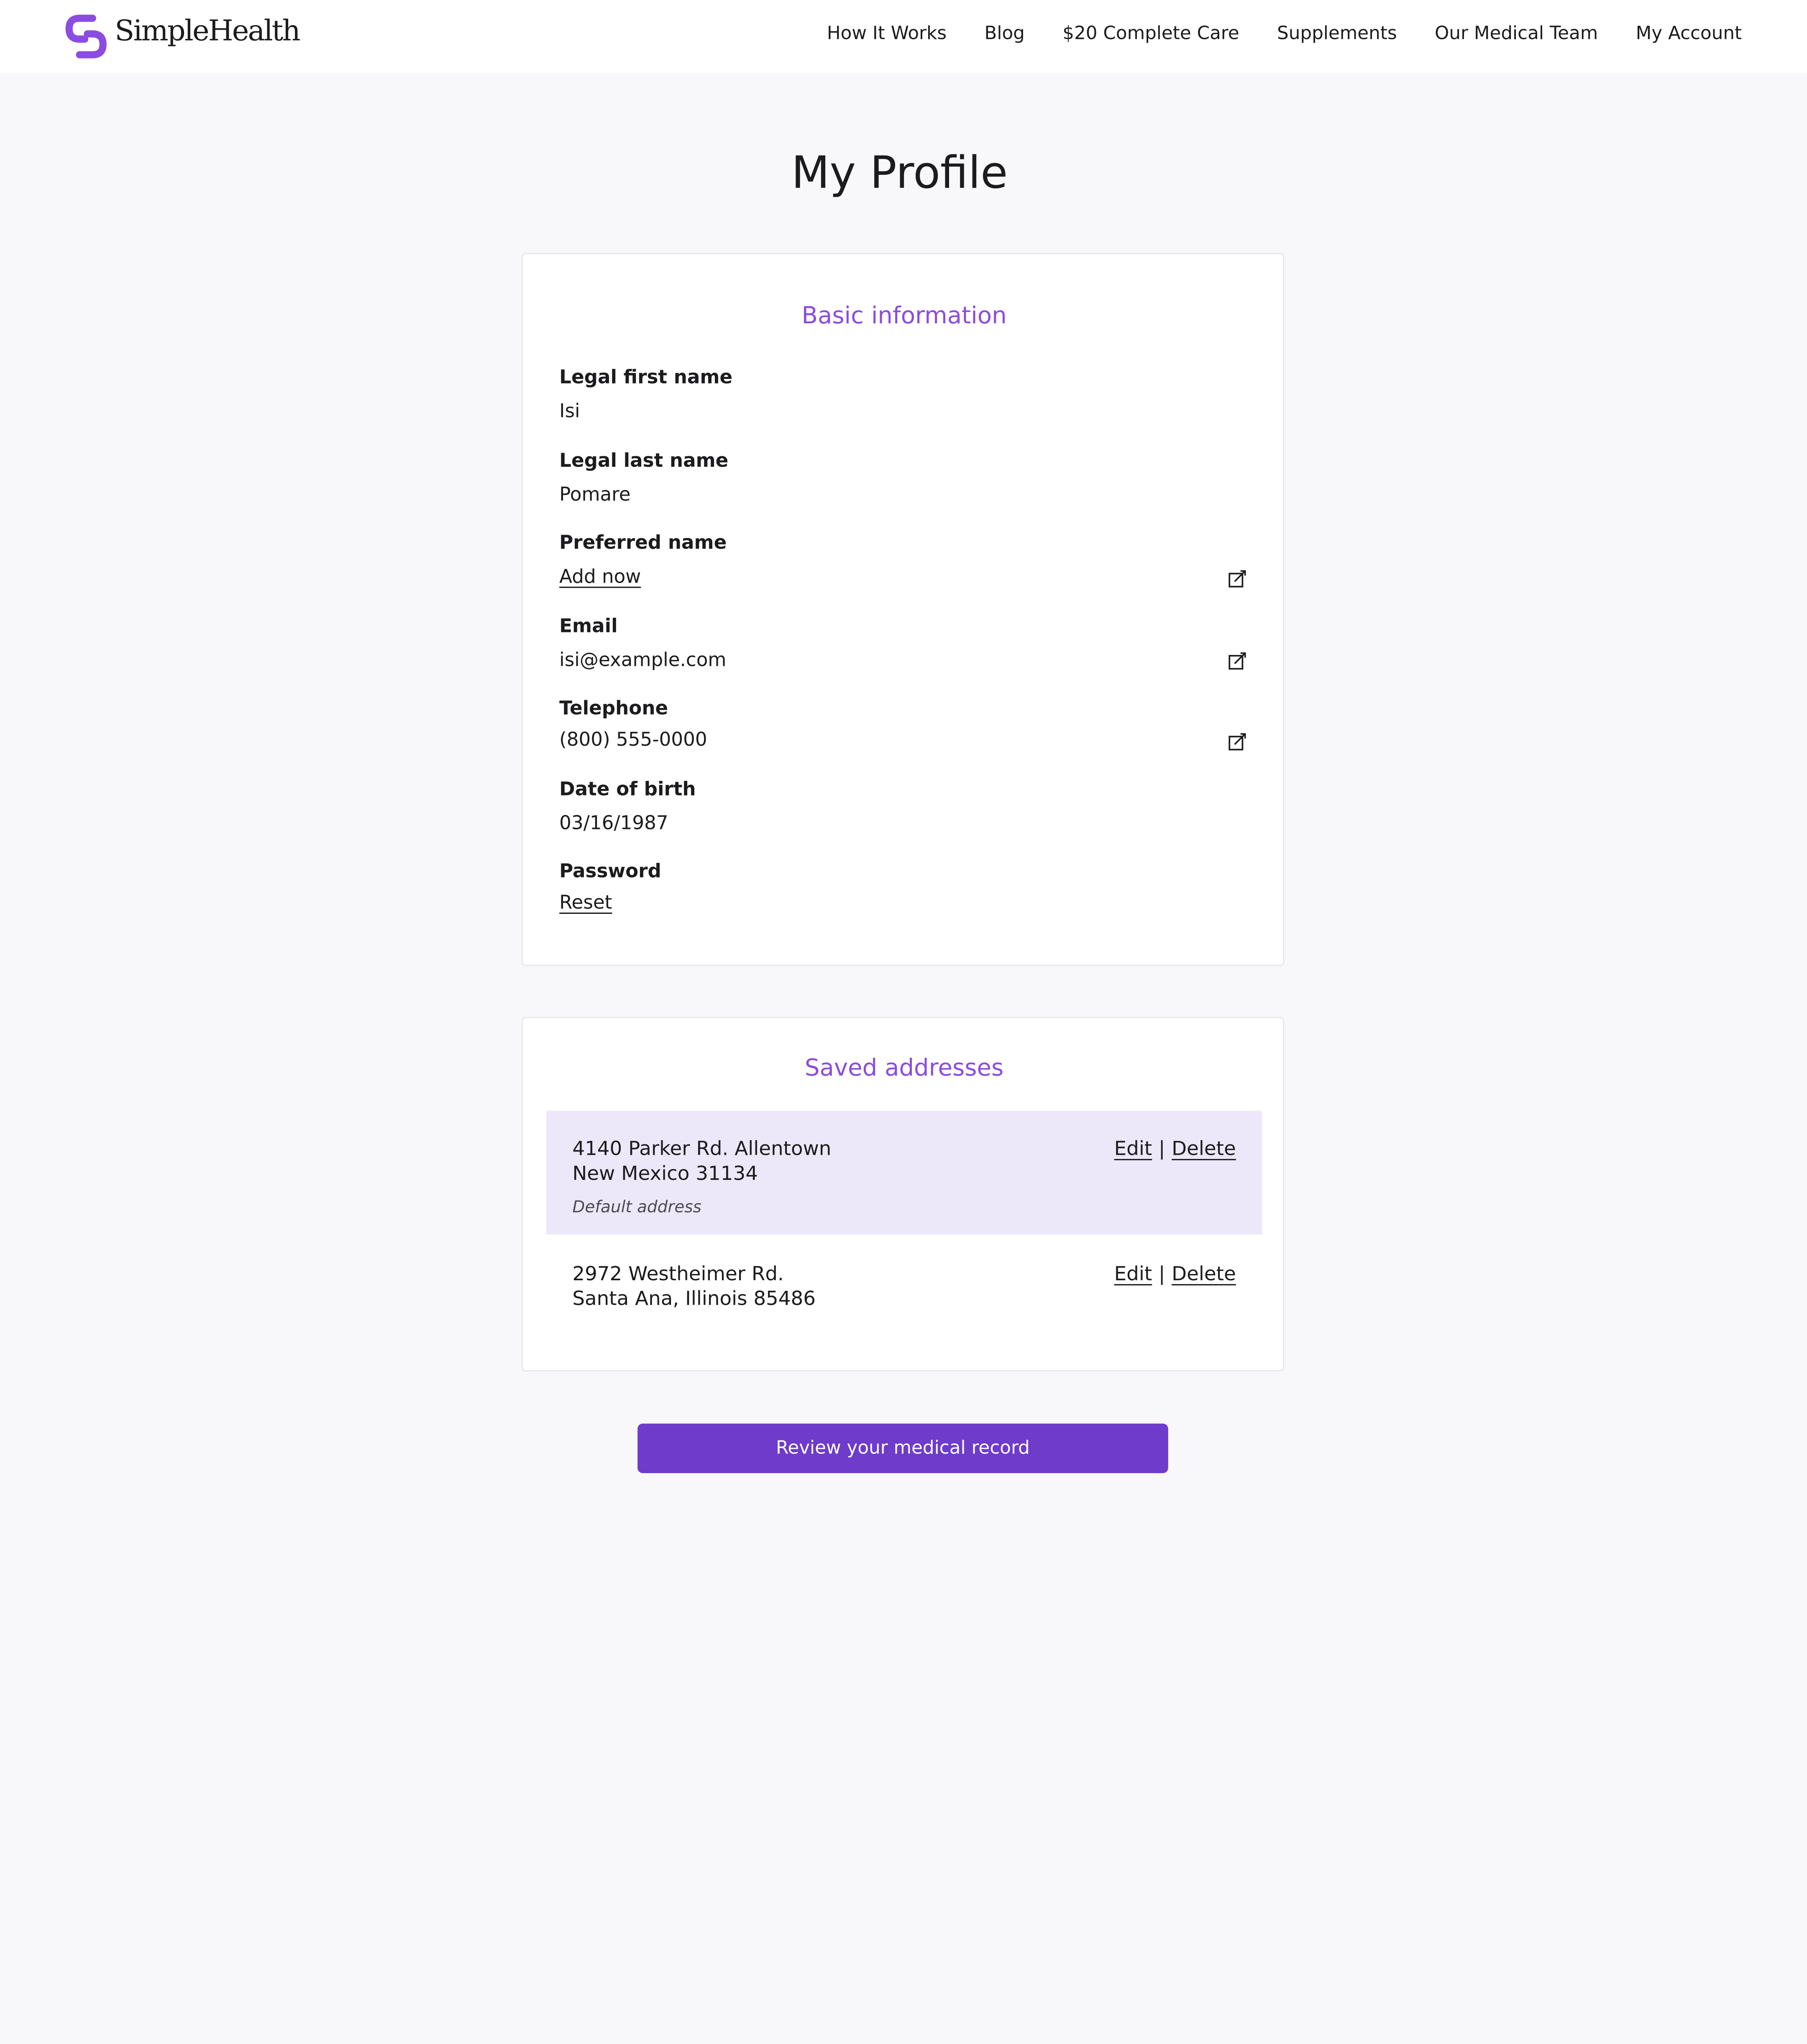  What do you see at coordinates (902, 1448) in the screenshot?
I see `review-medical-record-button: Review your medical record` at bounding box center [902, 1448].